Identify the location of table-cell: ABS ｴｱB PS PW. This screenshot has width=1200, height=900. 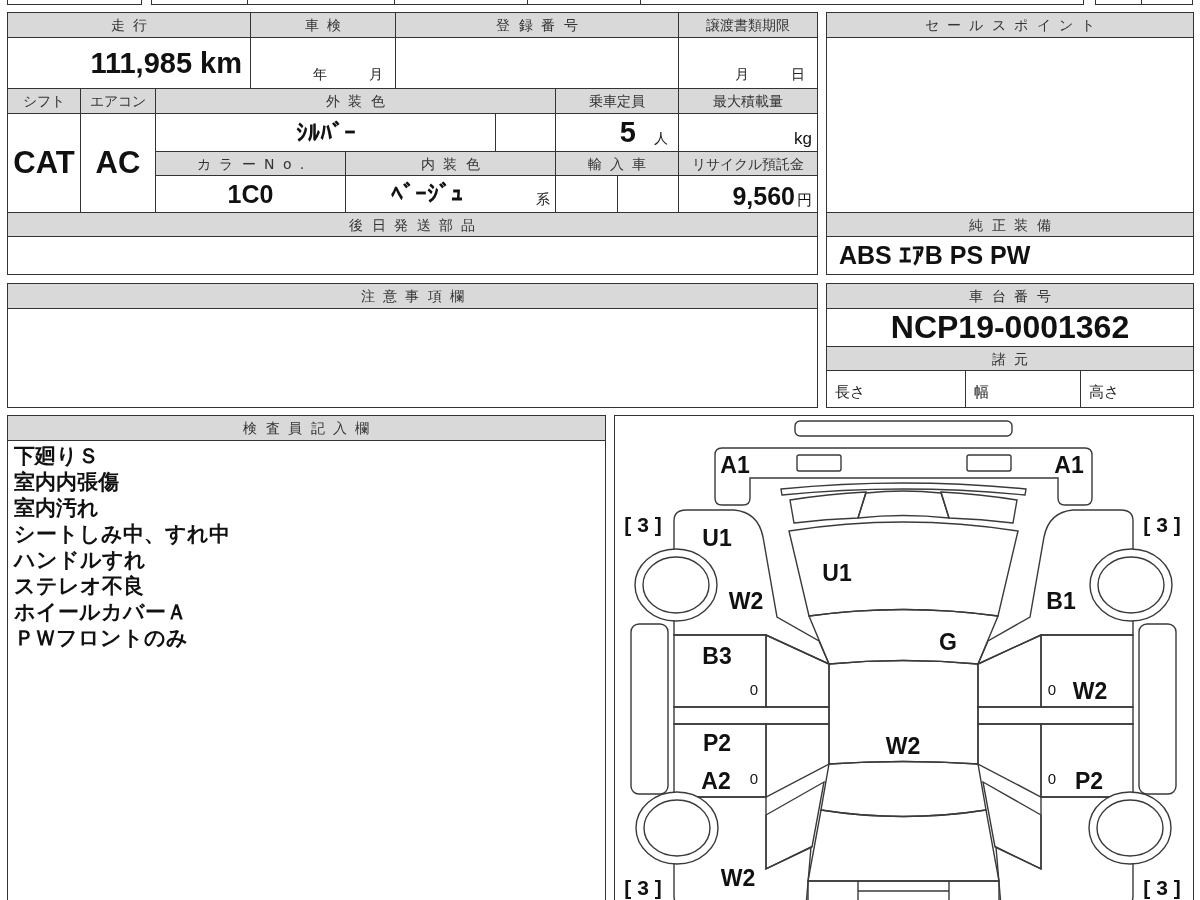
(1010, 255).